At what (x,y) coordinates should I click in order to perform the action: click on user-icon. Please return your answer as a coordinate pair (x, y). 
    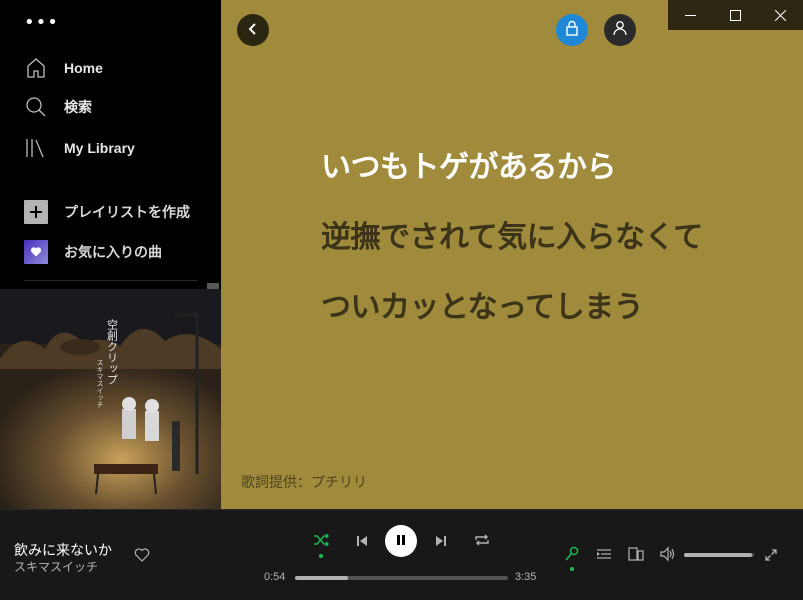
    Looking at the image, I should click on (620, 30).